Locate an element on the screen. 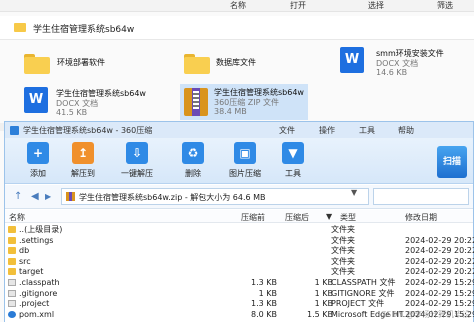 This screenshot has width=474, height=322. image-compress-label: 图片压缩 is located at coordinates (245, 173).